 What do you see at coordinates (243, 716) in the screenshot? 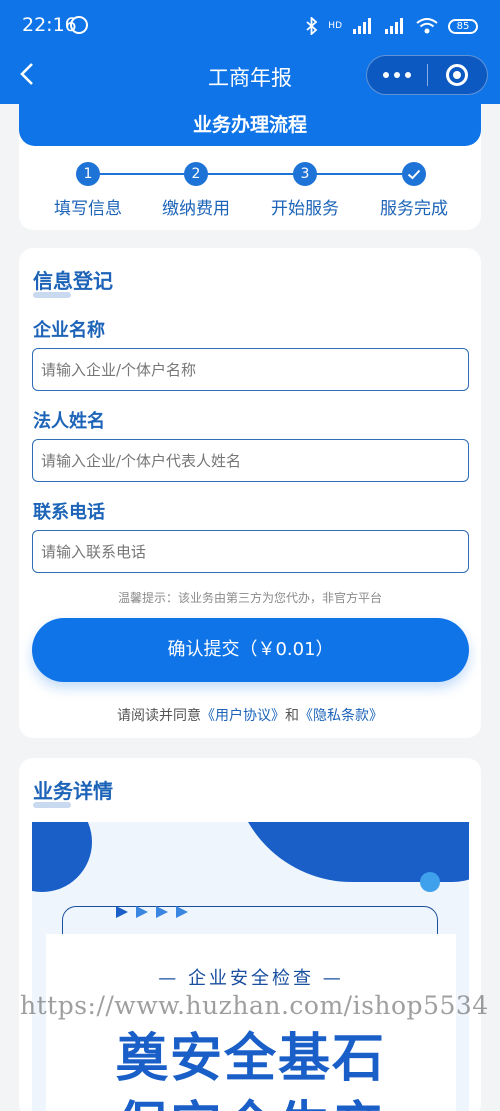
I see `user-agreement-link: 《用户协议》` at bounding box center [243, 716].